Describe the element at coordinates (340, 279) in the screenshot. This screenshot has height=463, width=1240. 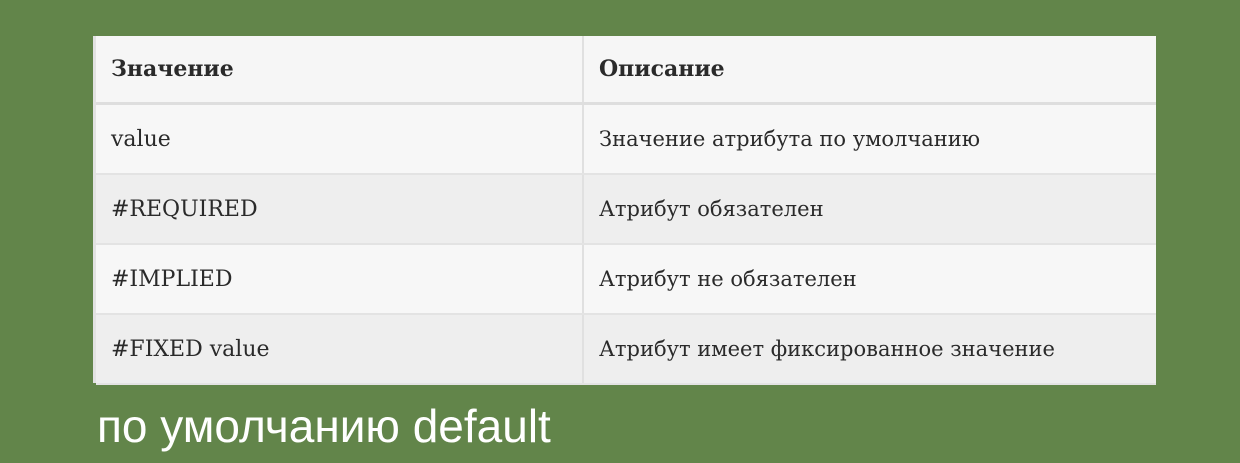
I see `cell-value: #IMPLIED` at that location.